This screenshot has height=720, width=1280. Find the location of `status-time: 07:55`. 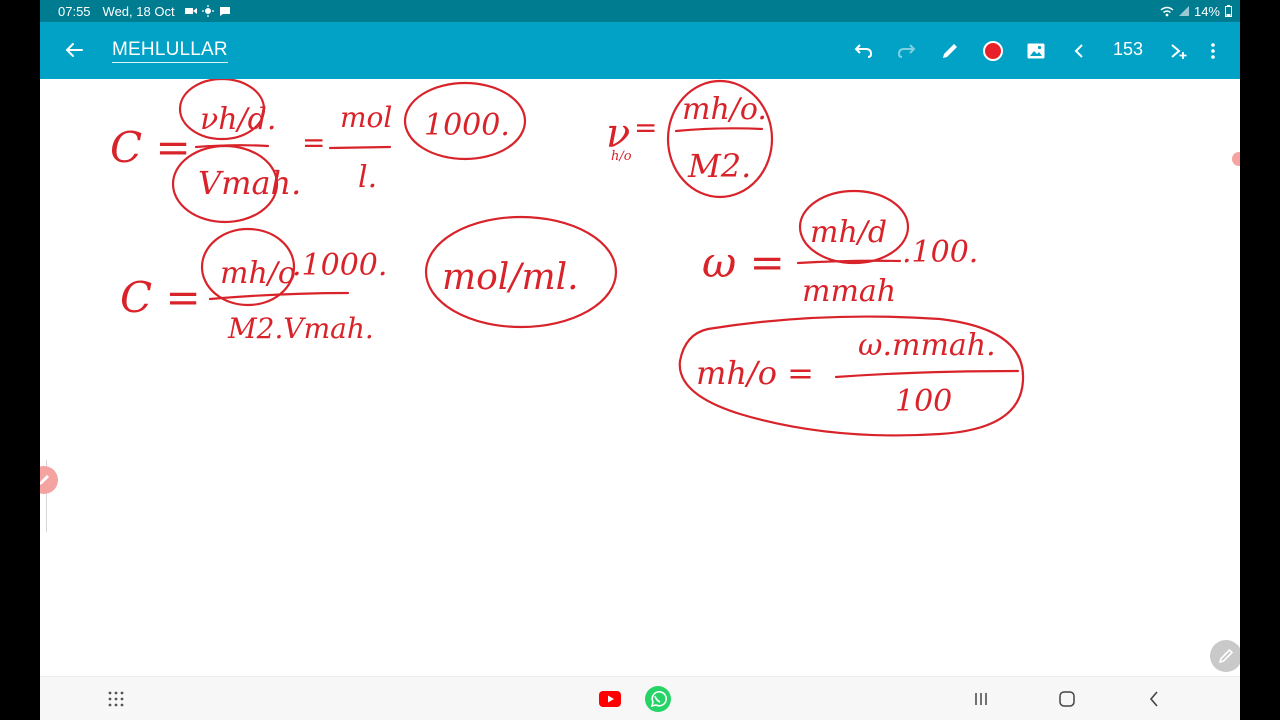

status-time: 07:55 is located at coordinates (74, 11).